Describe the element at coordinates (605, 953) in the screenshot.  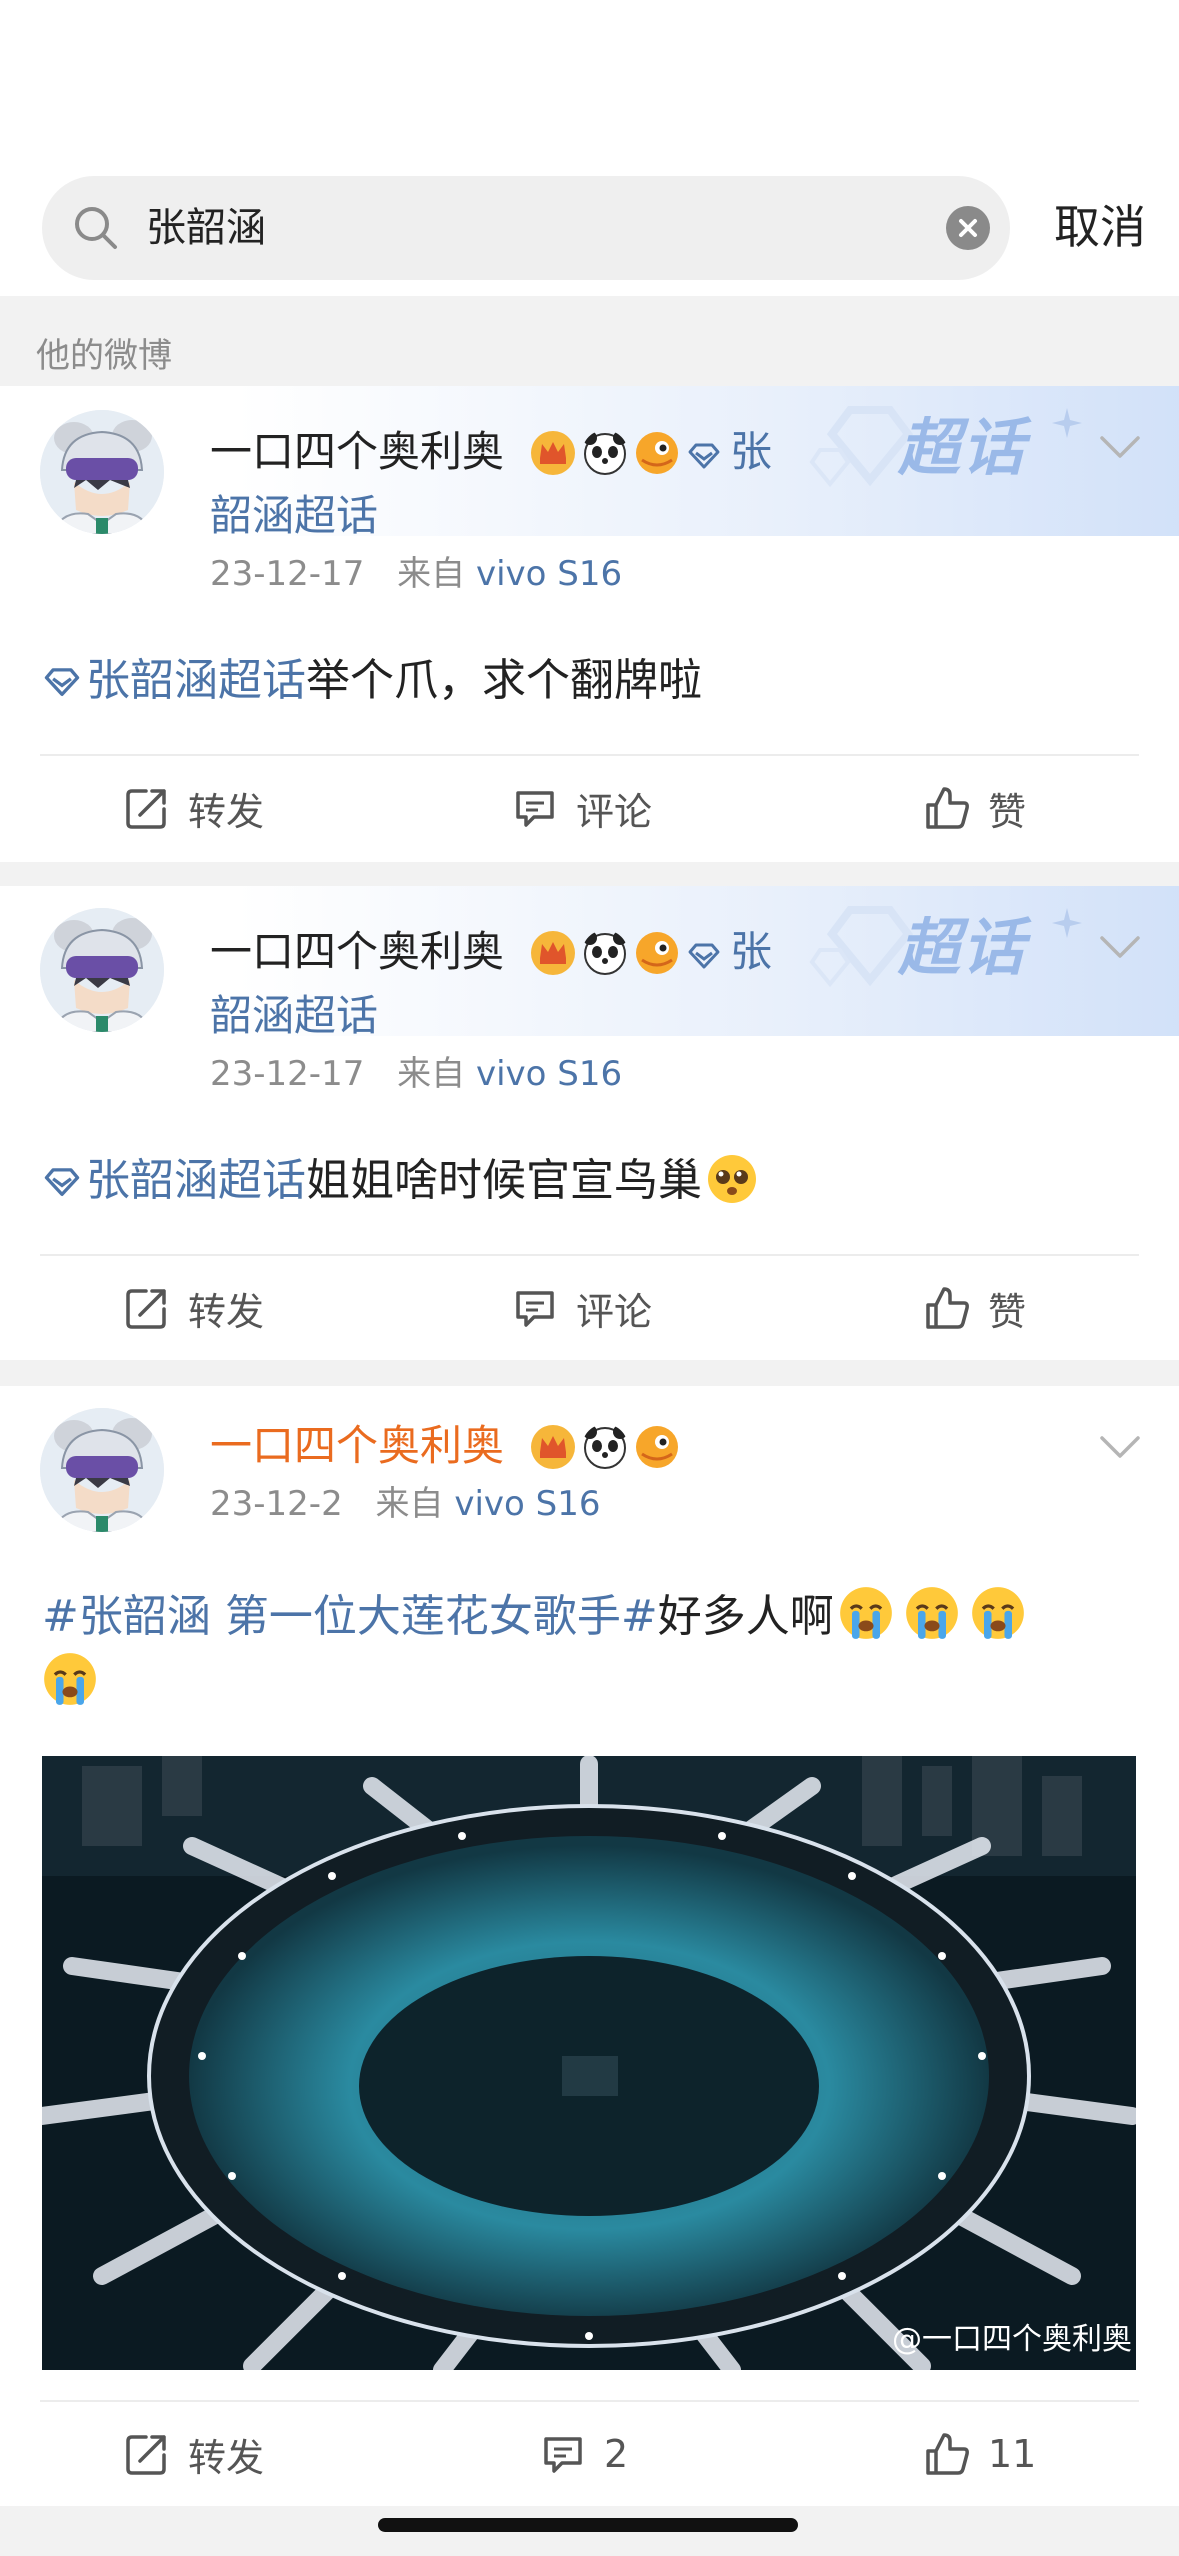
I see `panda-icon` at that location.